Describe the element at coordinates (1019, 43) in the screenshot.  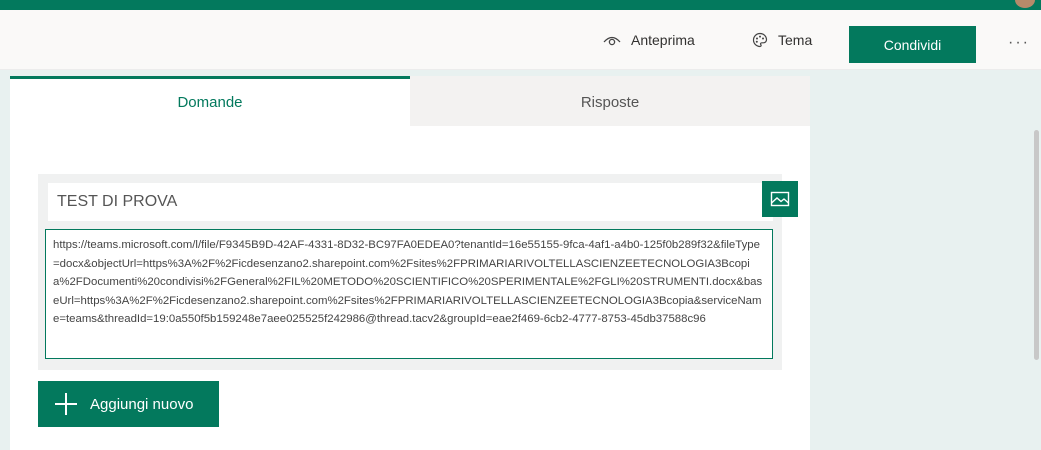
I see `more-options-button: ···` at that location.